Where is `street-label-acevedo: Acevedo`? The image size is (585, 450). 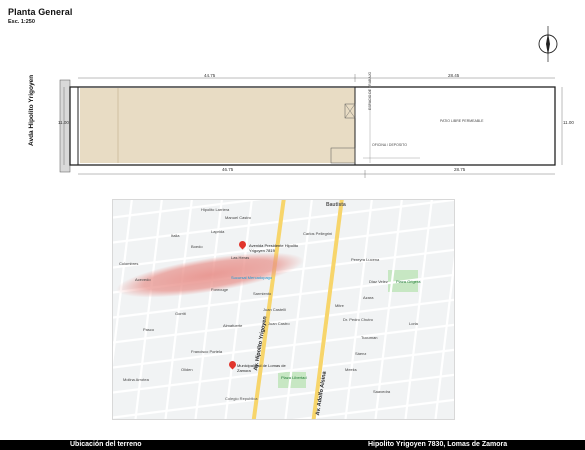 street-label-acevedo: Acevedo is located at coordinates (143, 279).